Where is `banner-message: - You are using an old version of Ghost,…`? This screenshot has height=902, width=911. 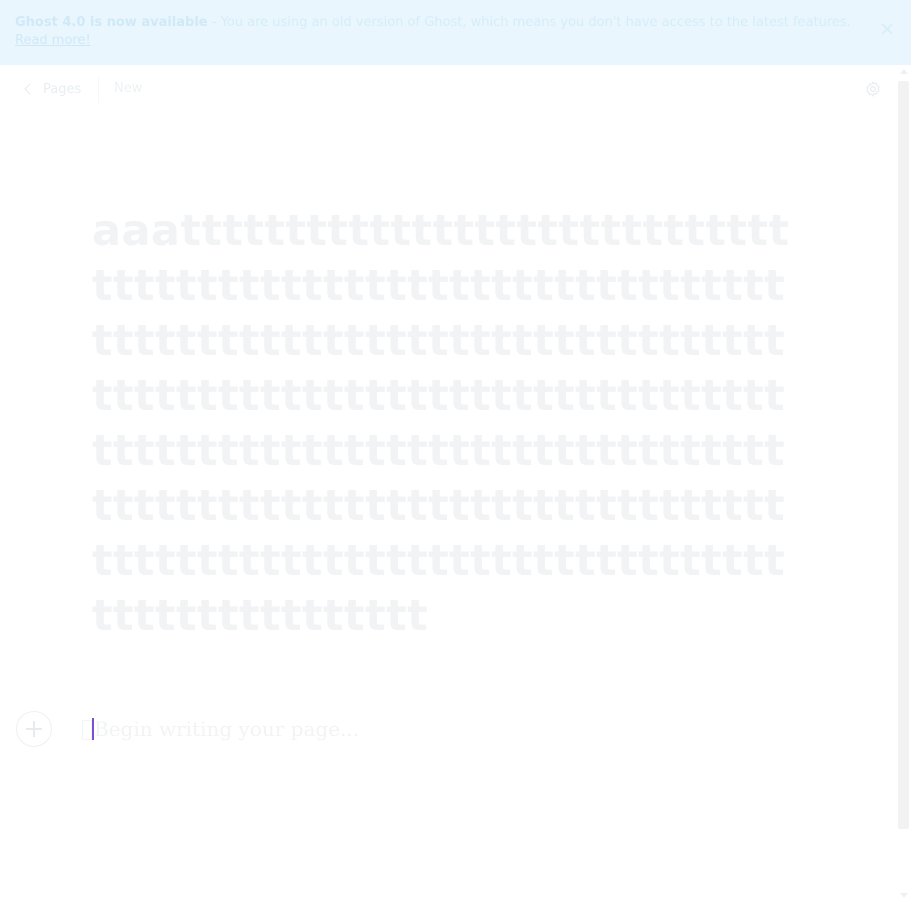
banner-message: - You are using an old version of Ghost,… is located at coordinates (529, 22).